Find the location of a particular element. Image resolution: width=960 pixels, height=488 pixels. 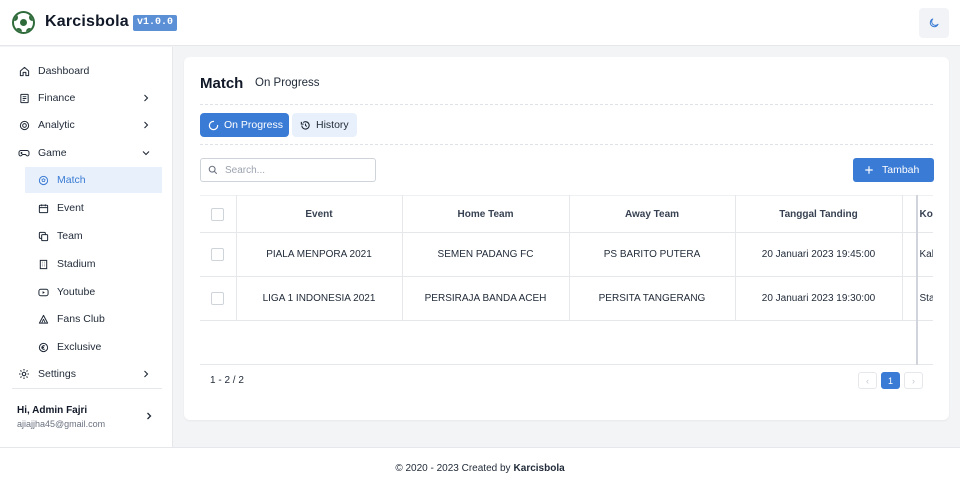

select-all-checkbox is located at coordinates (218, 214).